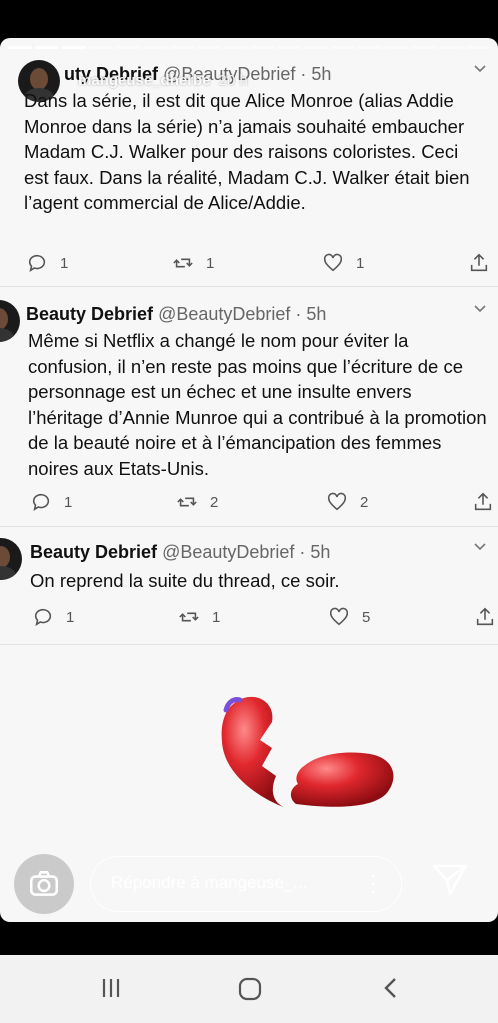  I want to click on story-reply-bar: Répondre à mangeuse_... · · ·, so click(249, 884).